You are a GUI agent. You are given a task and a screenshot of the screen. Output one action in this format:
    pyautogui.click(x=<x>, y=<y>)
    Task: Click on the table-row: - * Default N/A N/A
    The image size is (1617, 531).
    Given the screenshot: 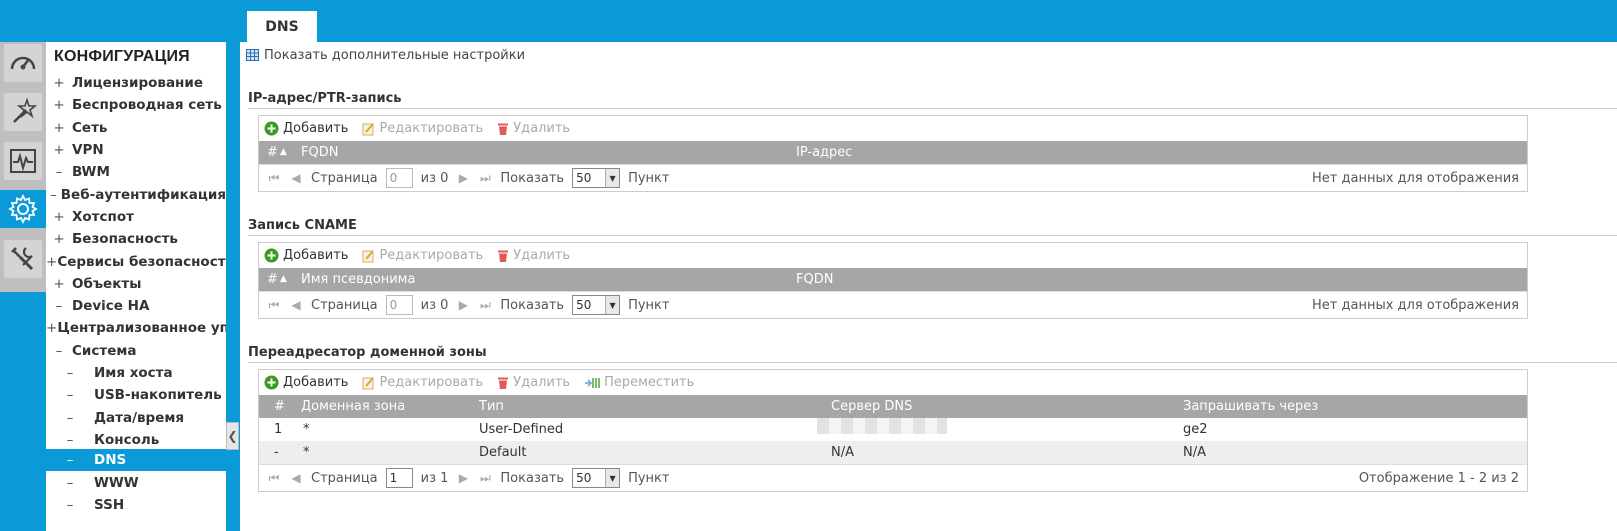 What is the action you would take?
    pyautogui.click(x=893, y=452)
    